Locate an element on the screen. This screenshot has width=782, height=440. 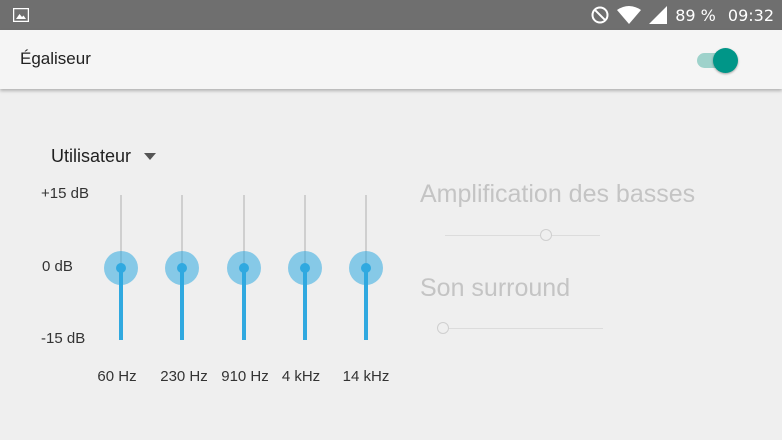
preset-dropdown: Utilisateur is located at coordinates (104, 156).